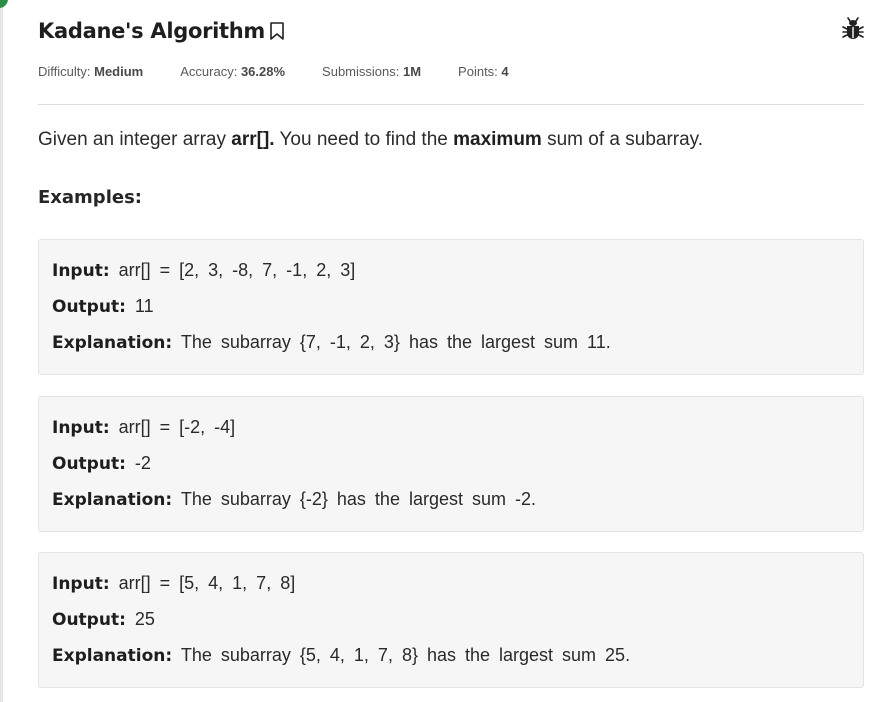  I want to click on points: Points: 4, so click(483, 71).